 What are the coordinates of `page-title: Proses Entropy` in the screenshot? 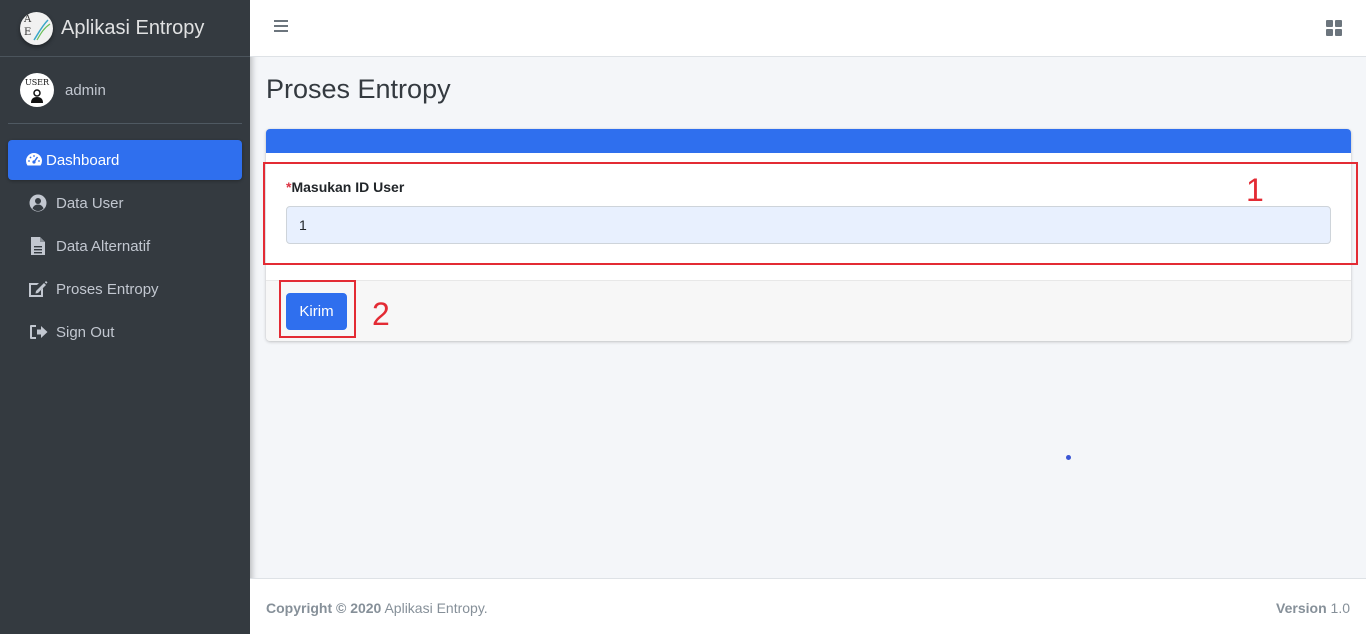 It's located at (358, 89).